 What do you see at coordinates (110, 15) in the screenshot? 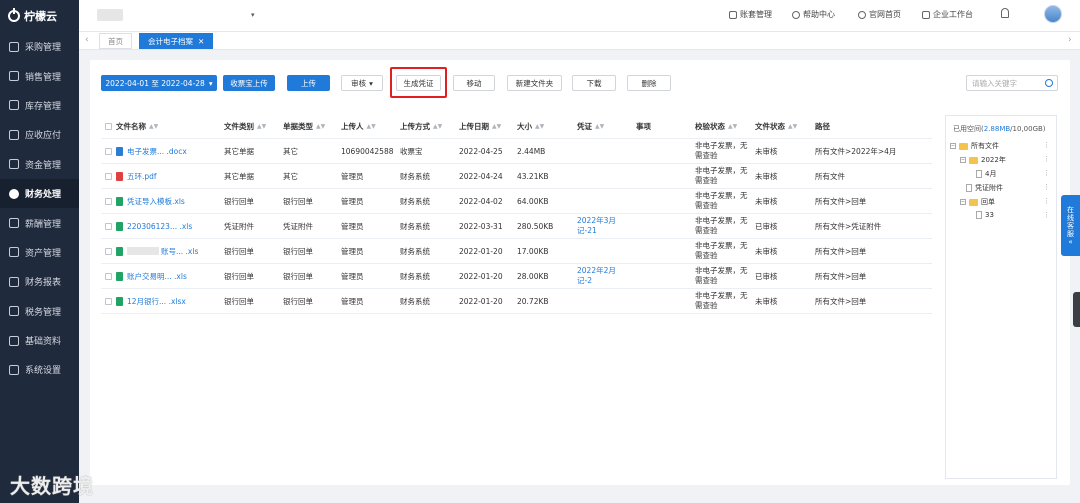
I see `company-selector` at bounding box center [110, 15].